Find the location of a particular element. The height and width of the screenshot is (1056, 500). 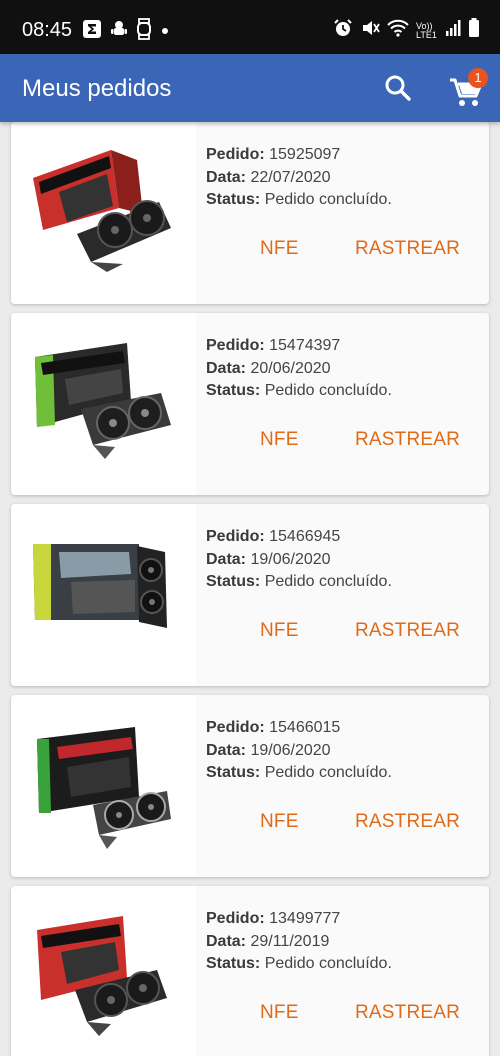

alarm-icon is located at coordinates (343, 30).